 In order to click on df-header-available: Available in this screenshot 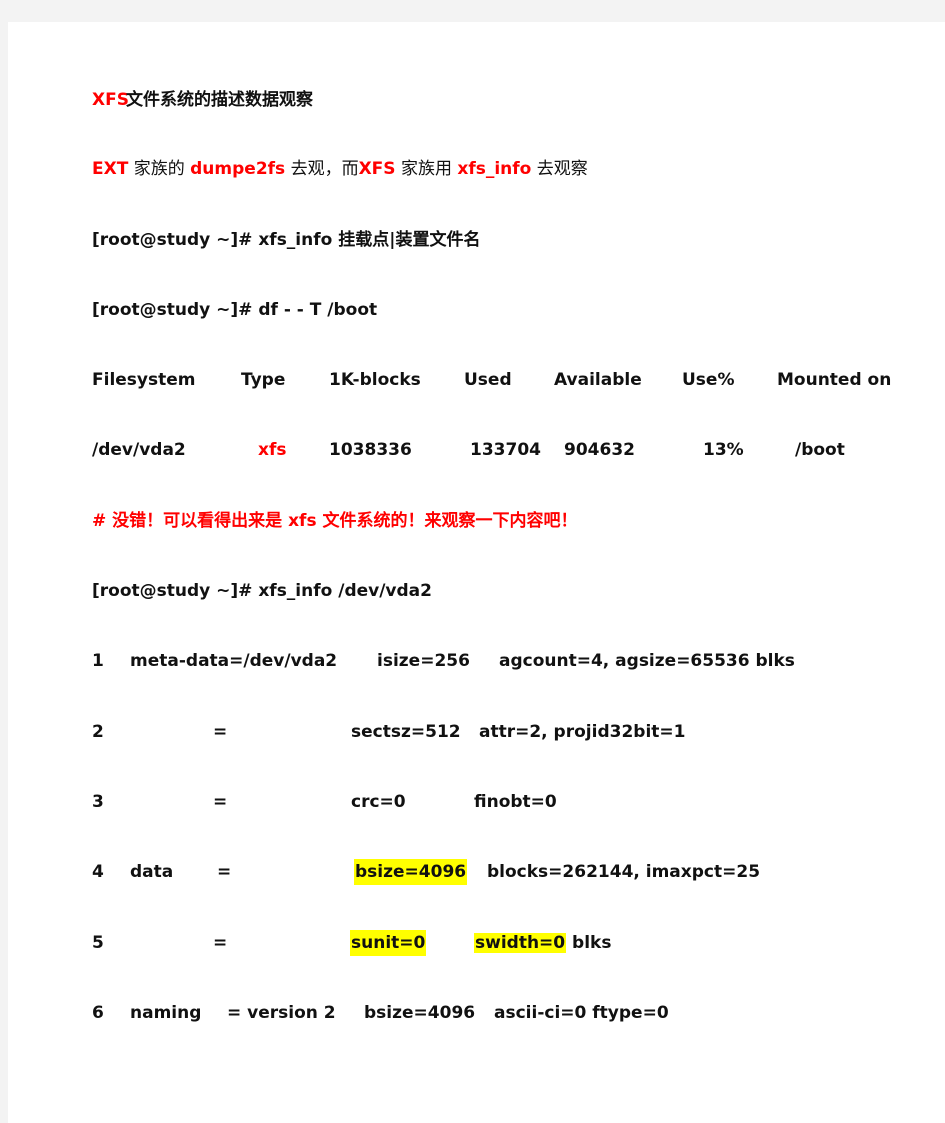, I will do `click(598, 380)`.